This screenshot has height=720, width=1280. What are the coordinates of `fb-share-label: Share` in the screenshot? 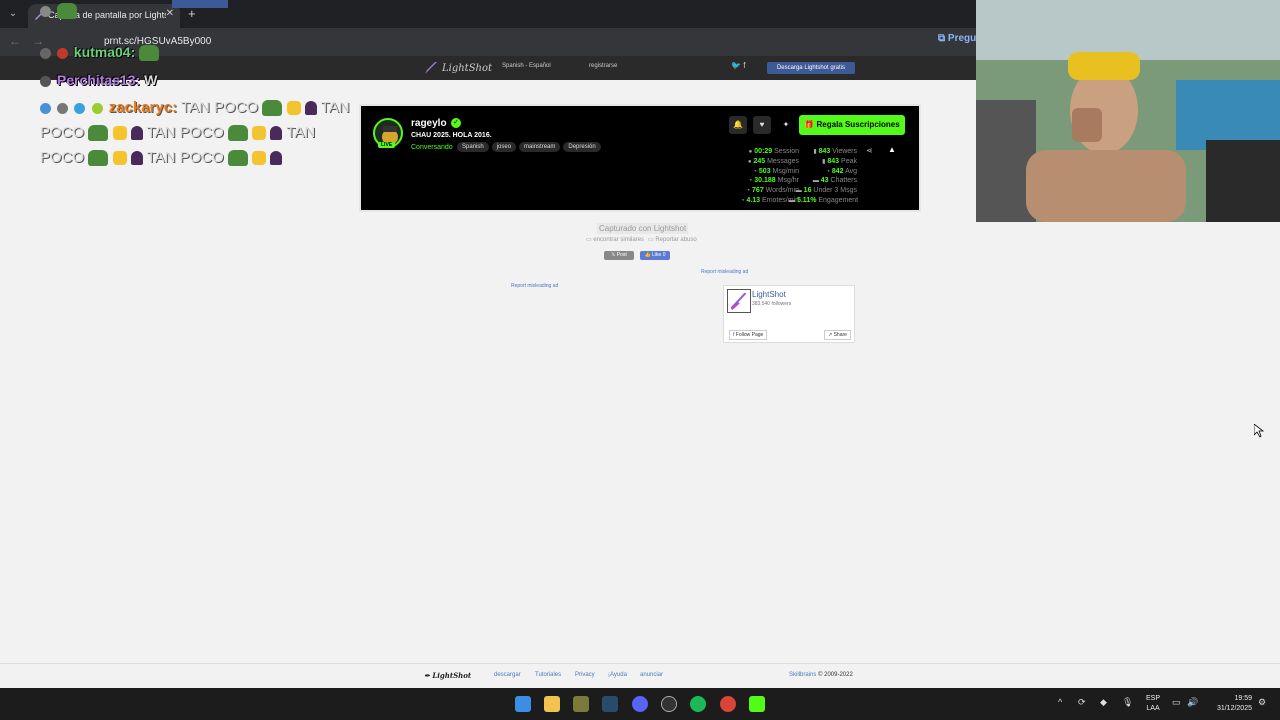 It's located at (840, 335).